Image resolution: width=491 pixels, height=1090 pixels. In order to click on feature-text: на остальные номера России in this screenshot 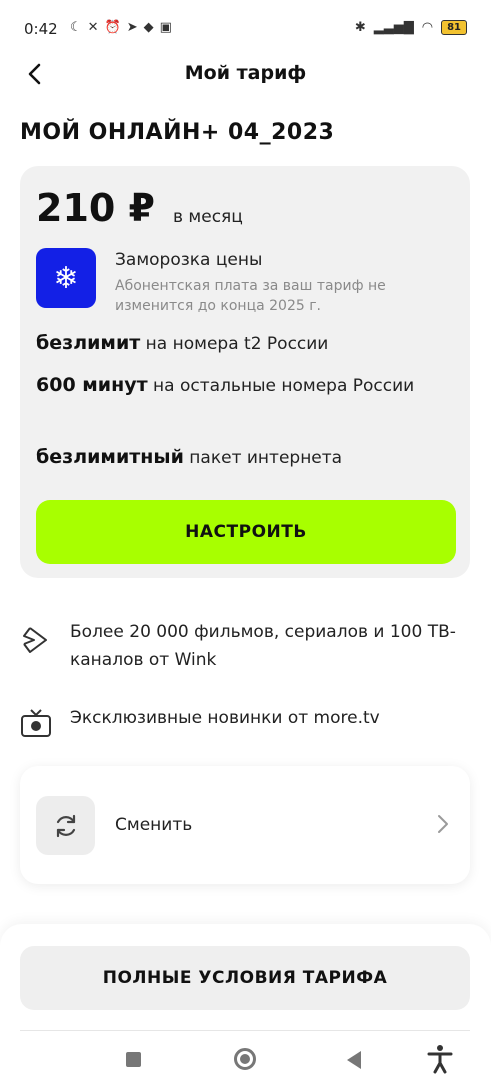, I will do `click(281, 386)`.